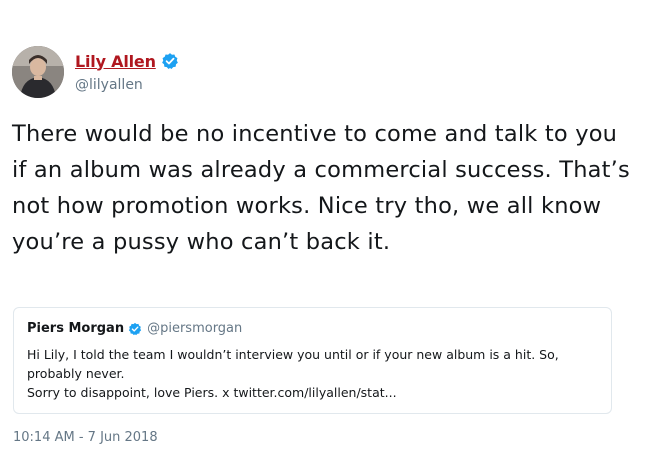 The height and width of the screenshot is (457, 650). What do you see at coordinates (109, 85) in the screenshot?
I see `author-handle: @lilyallen` at bounding box center [109, 85].